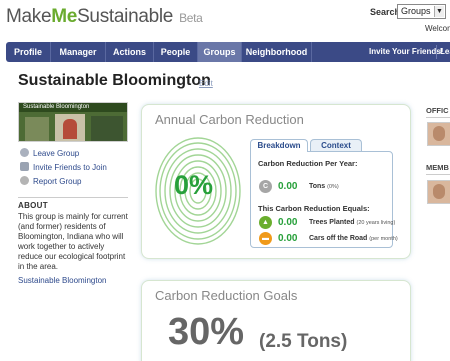 The width and height of the screenshot is (450, 361). What do you see at coordinates (56, 153) in the screenshot?
I see `leave-group-label: Leave Group` at bounding box center [56, 153].